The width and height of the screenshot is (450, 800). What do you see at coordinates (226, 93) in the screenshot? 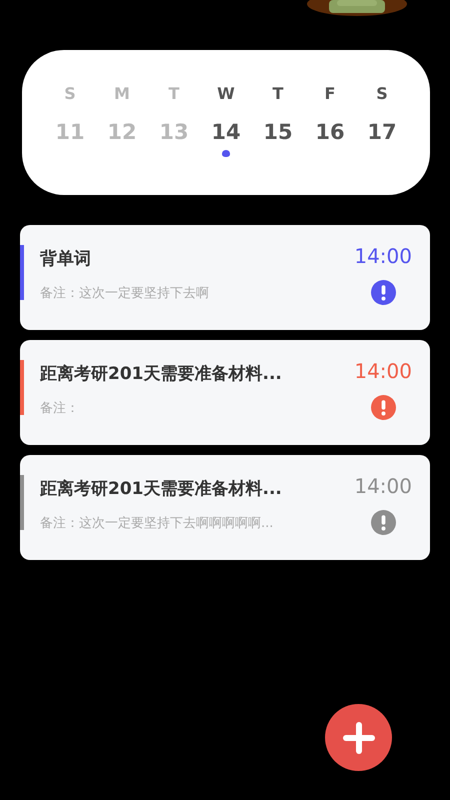
I see `weekday-label: W` at bounding box center [226, 93].